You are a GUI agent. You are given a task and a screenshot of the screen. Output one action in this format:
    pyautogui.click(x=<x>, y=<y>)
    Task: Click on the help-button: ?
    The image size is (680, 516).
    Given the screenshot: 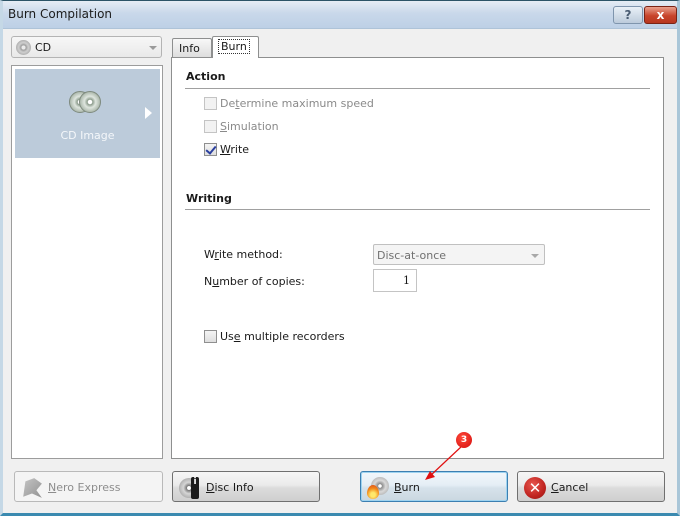 What is the action you would take?
    pyautogui.click(x=628, y=15)
    